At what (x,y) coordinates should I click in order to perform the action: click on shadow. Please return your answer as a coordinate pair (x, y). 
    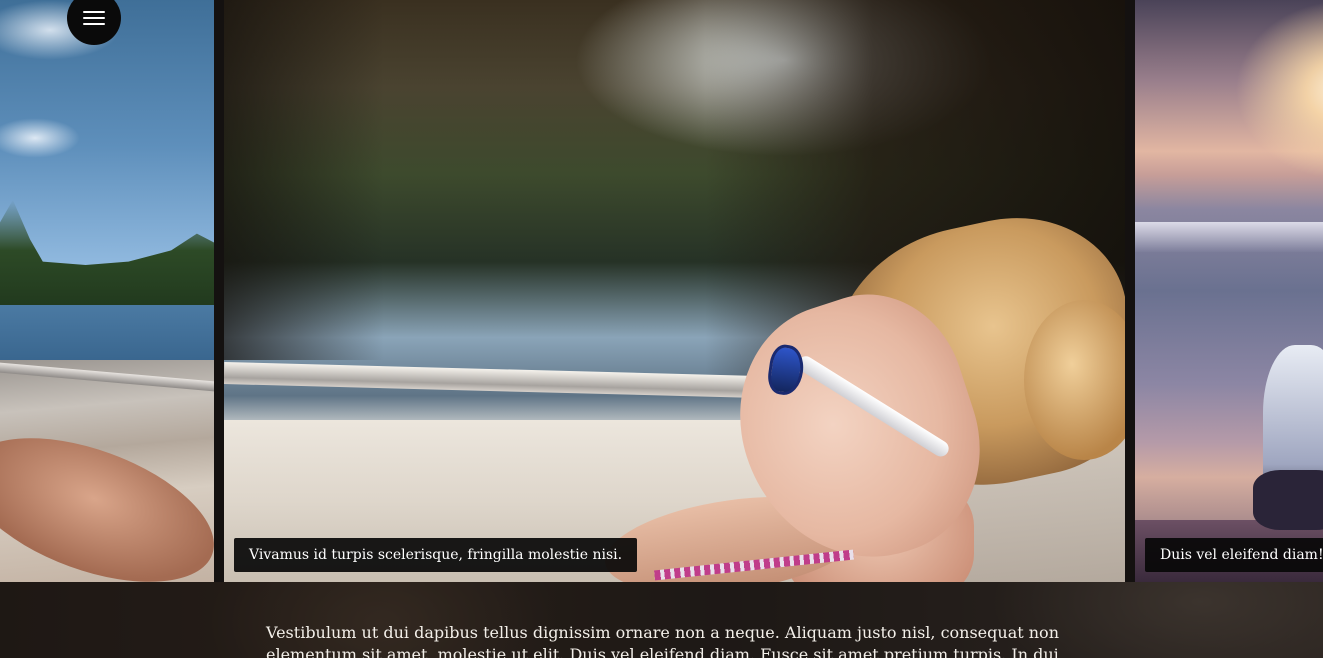
    Looking at the image, I should click on (304, 180).